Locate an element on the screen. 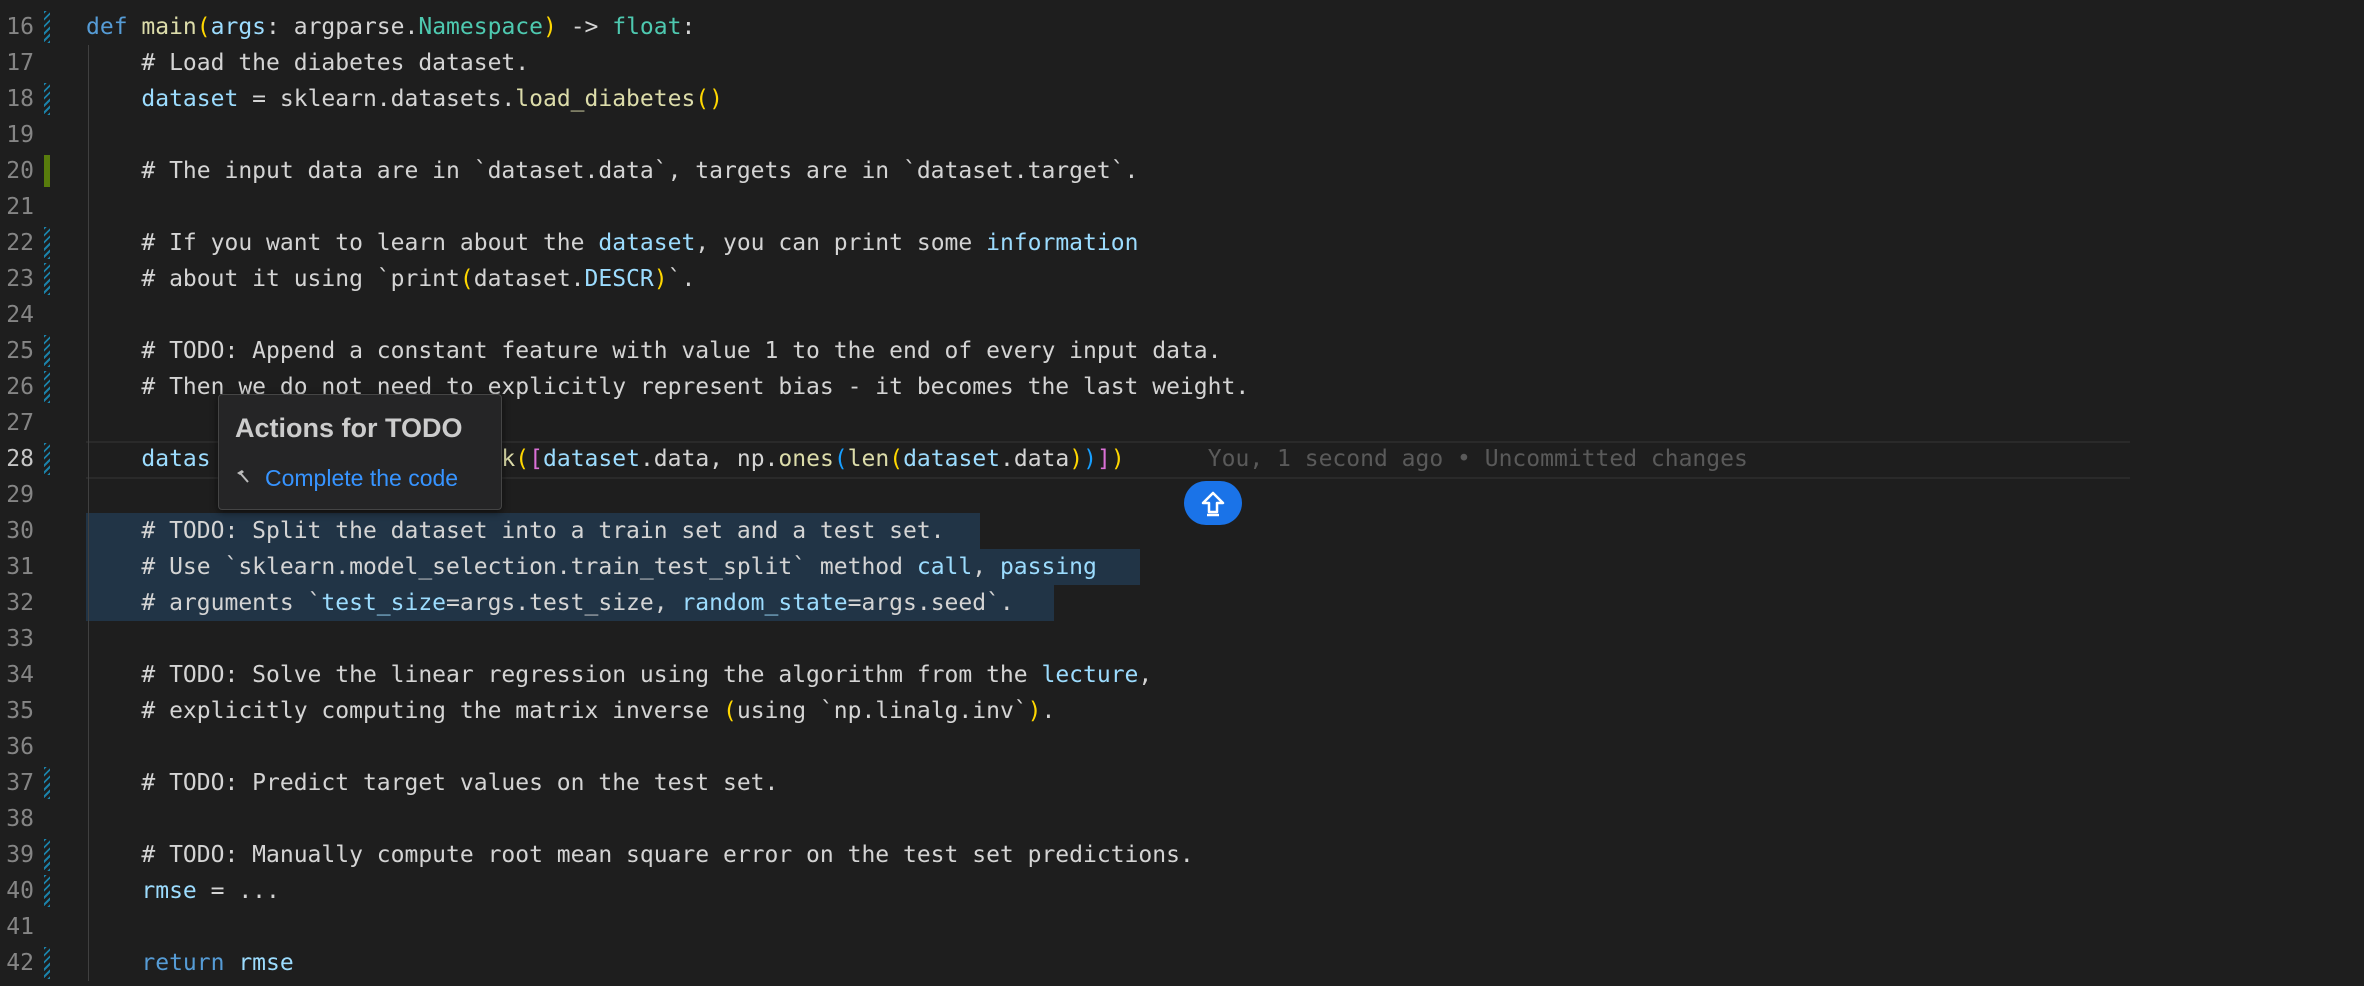 The height and width of the screenshot is (986, 2364). line-number: 25 is located at coordinates (20, 351).